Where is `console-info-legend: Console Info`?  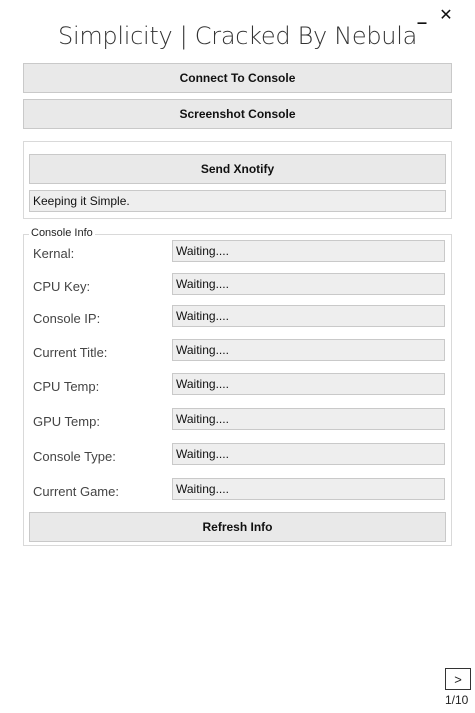 console-info-legend: Console Info is located at coordinates (62, 233).